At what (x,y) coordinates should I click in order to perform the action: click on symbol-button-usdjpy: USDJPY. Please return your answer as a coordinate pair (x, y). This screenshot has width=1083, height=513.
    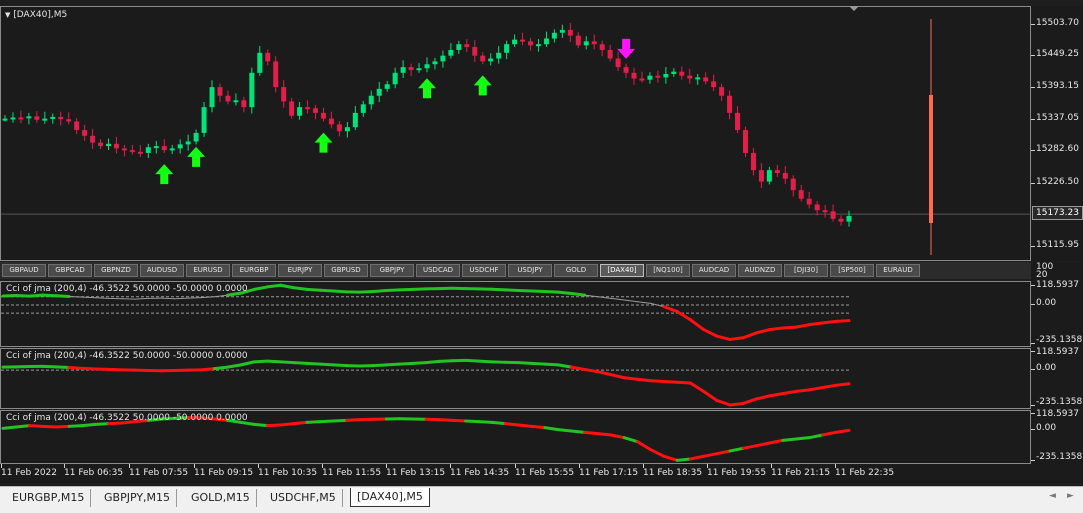
    Looking at the image, I should click on (530, 270).